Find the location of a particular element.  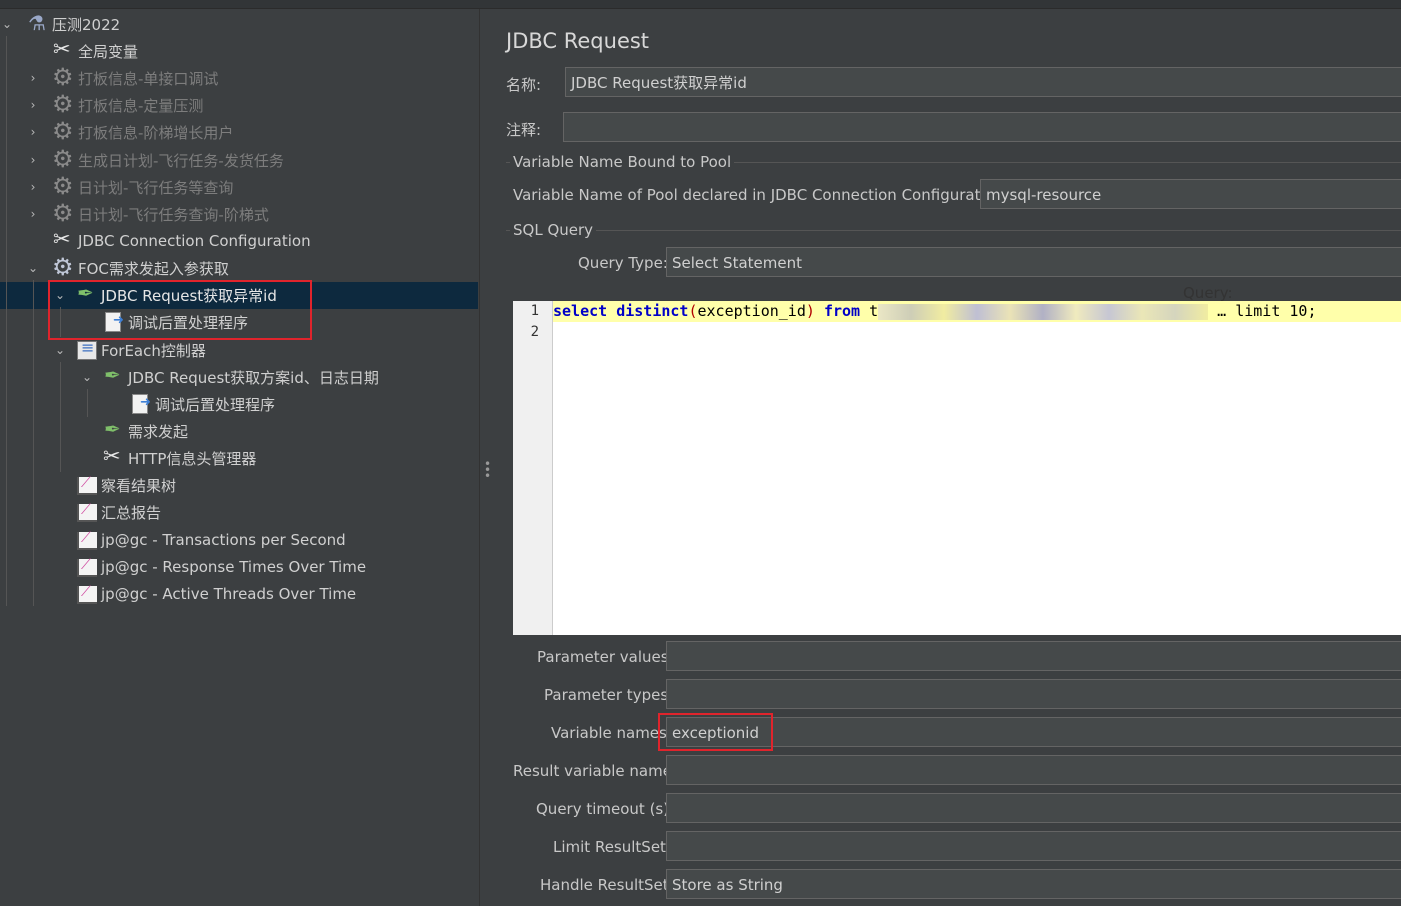

param-values-label: Parameter values: is located at coordinates (605, 657).